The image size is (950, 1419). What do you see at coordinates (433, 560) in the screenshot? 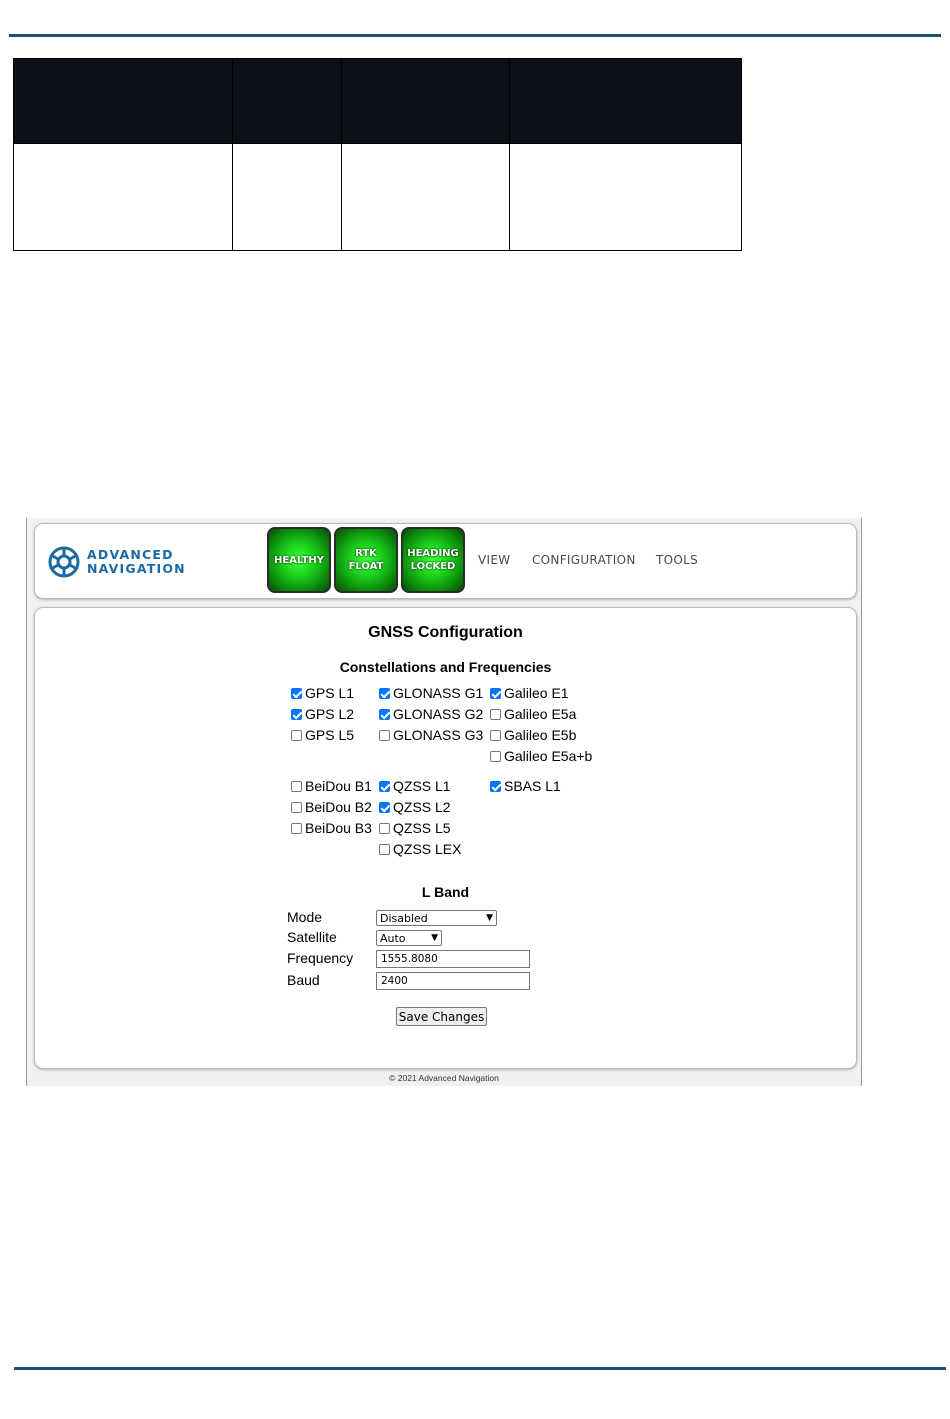
I see `status-heading-locked: HEADING LOCKED` at bounding box center [433, 560].